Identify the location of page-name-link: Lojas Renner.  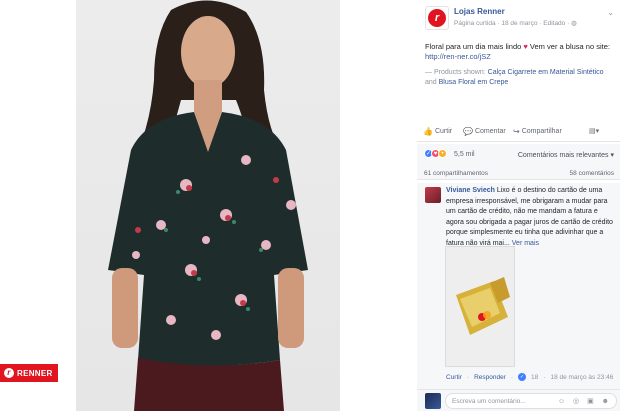
(479, 11).